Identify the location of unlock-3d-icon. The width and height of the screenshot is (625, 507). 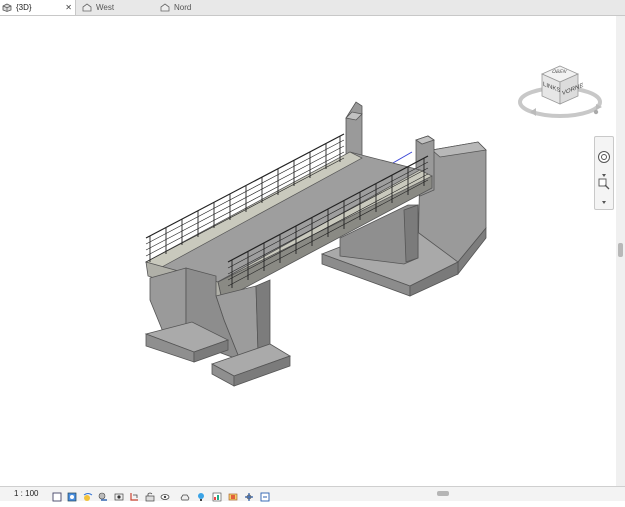
(150, 495).